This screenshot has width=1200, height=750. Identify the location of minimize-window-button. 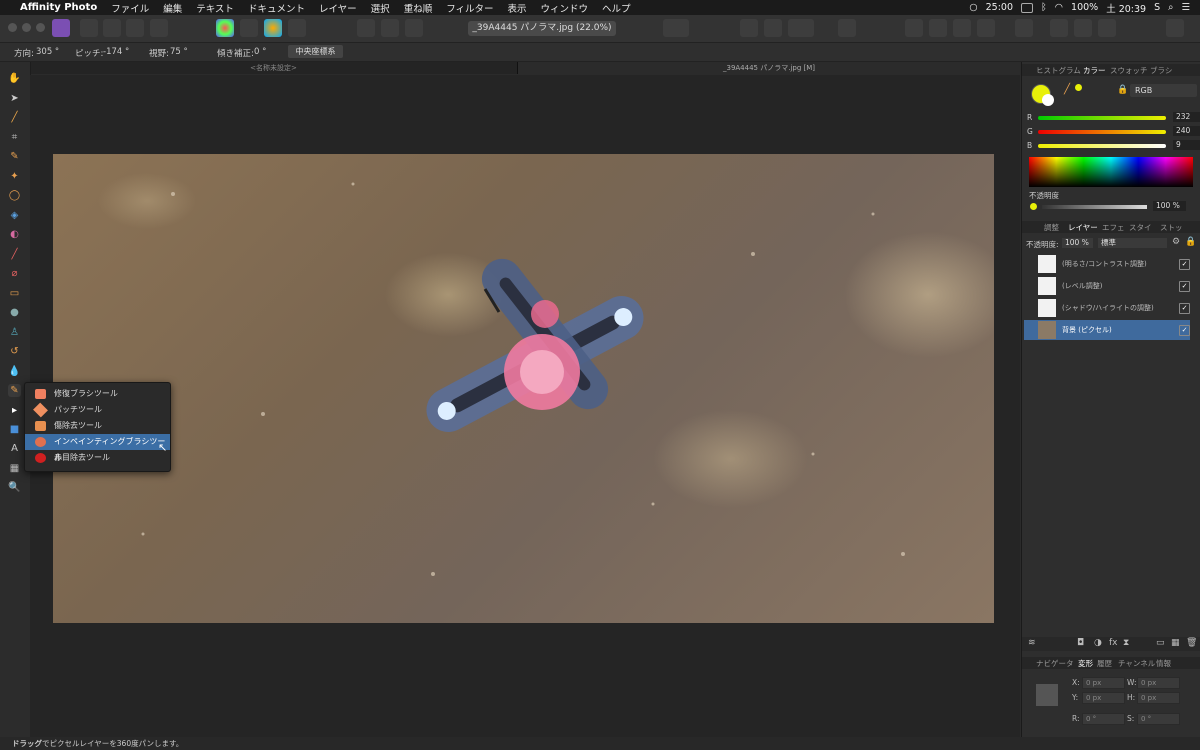
(26, 27).